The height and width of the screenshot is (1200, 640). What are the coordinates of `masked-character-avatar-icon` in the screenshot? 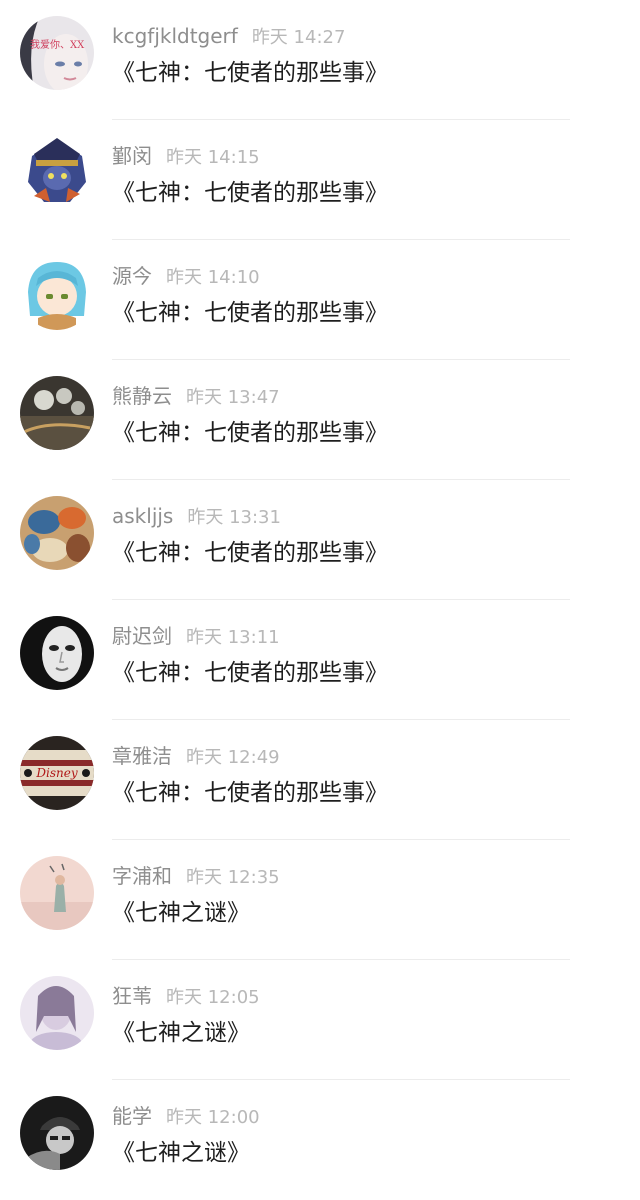 It's located at (57, 173).